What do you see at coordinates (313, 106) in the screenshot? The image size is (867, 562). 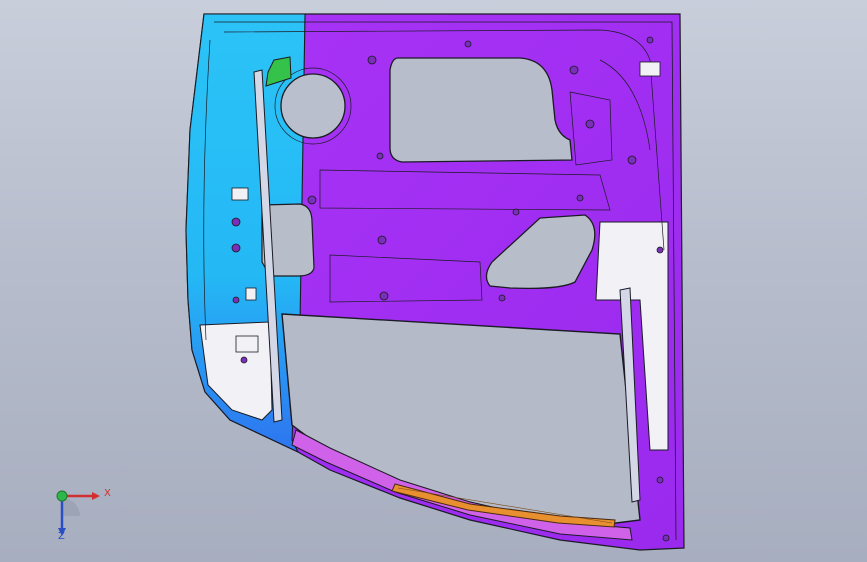 I see `speaker-hole` at bounding box center [313, 106].